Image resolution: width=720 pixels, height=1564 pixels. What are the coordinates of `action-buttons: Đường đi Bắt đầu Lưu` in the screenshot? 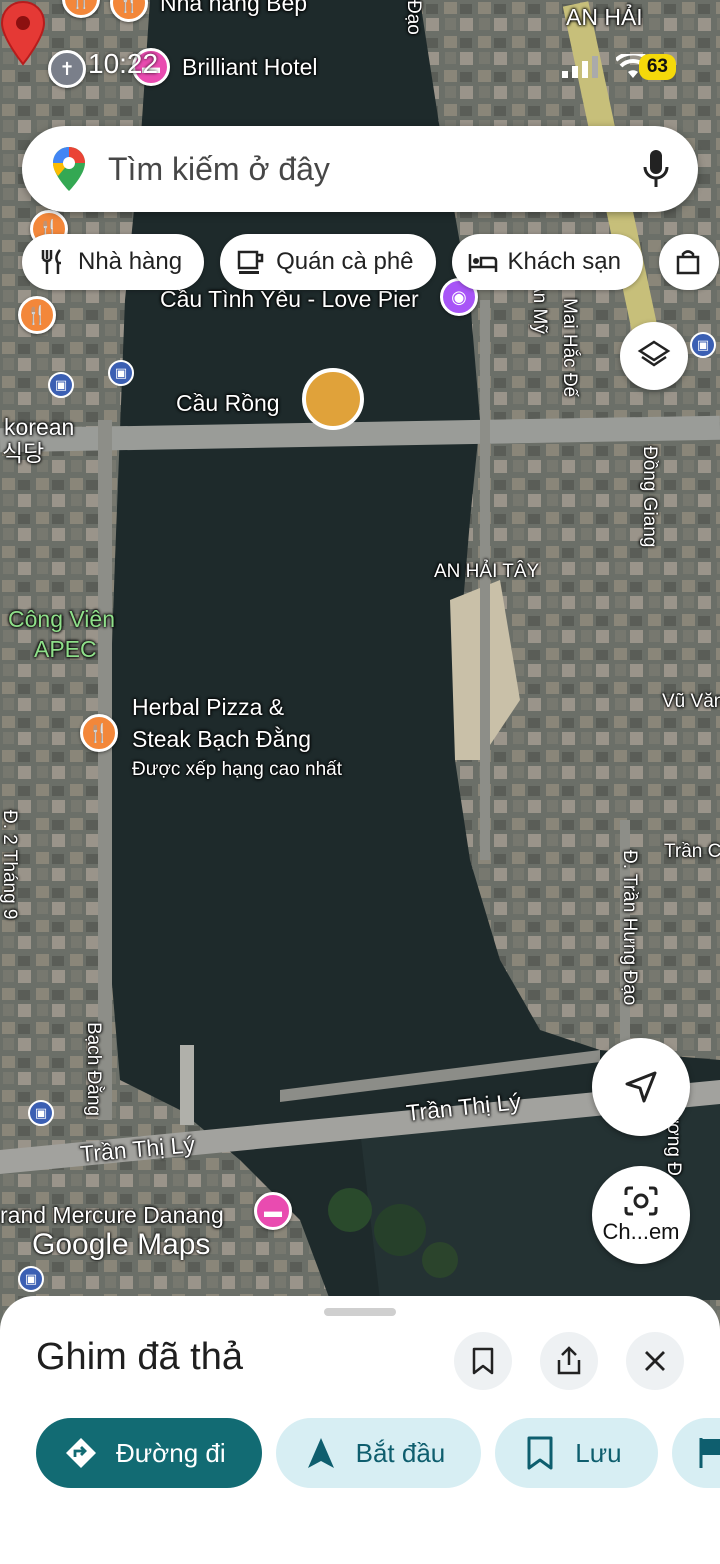 It's located at (378, 1453).